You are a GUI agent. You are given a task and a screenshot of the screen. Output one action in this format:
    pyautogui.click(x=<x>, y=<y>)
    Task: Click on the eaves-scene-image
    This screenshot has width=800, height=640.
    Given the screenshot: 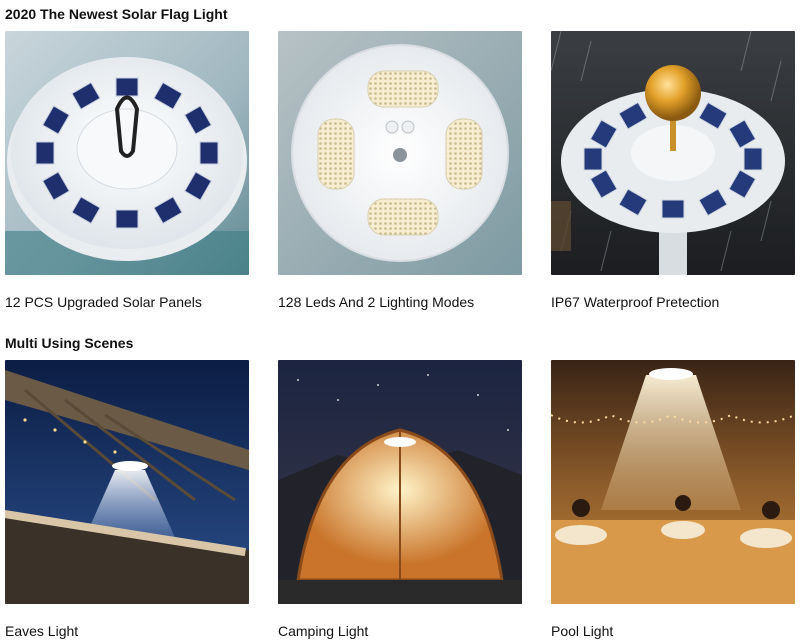 What is the action you would take?
    pyautogui.click(x=127, y=482)
    